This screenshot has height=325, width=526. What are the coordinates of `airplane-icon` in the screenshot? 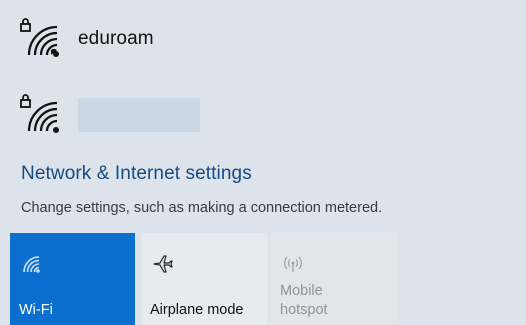 It's located at (162, 266).